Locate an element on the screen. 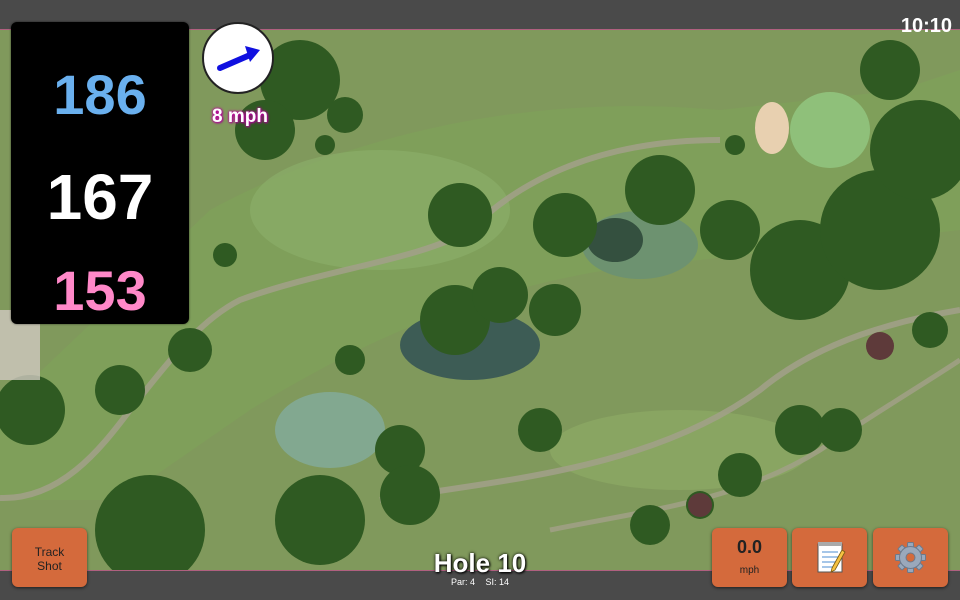  track-shot-button: Track Shot is located at coordinates (49, 557).